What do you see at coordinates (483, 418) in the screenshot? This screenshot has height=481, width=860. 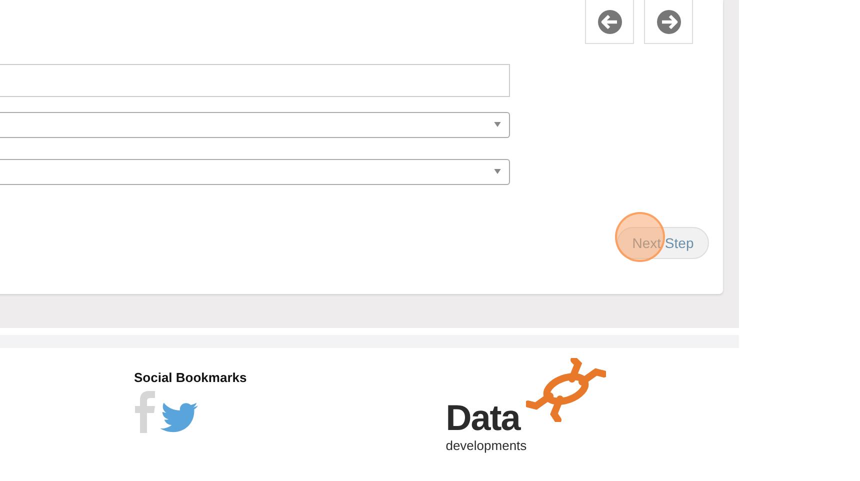 I see `logo-word: Data` at bounding box center [483, 418].